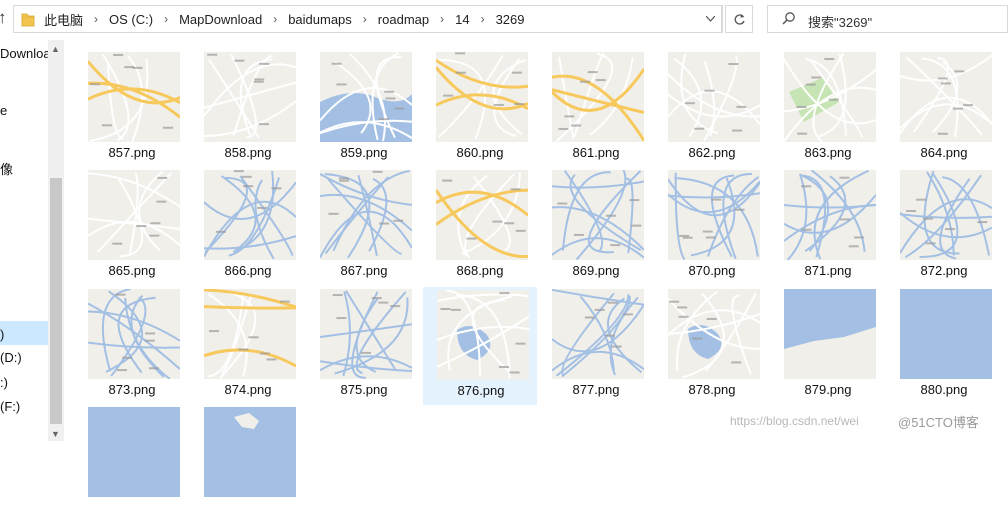  I want to click on address-dropdown-button, so click(711, 19).